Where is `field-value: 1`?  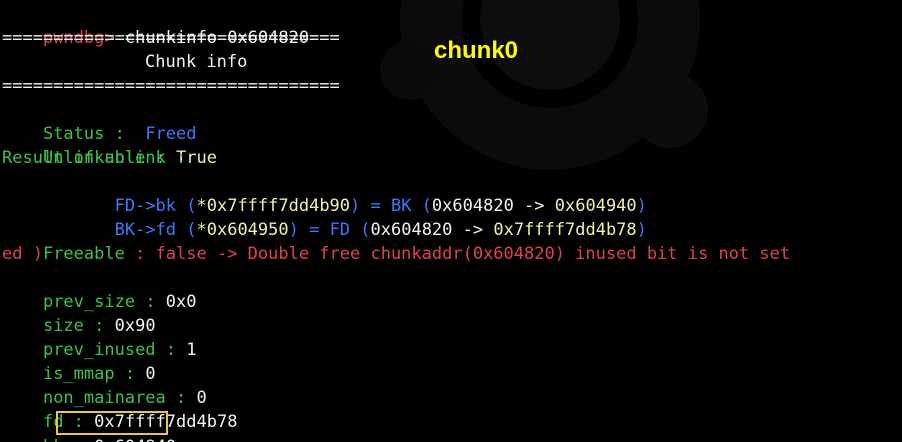
field-value: 1 is located at coordinates (191, 350).